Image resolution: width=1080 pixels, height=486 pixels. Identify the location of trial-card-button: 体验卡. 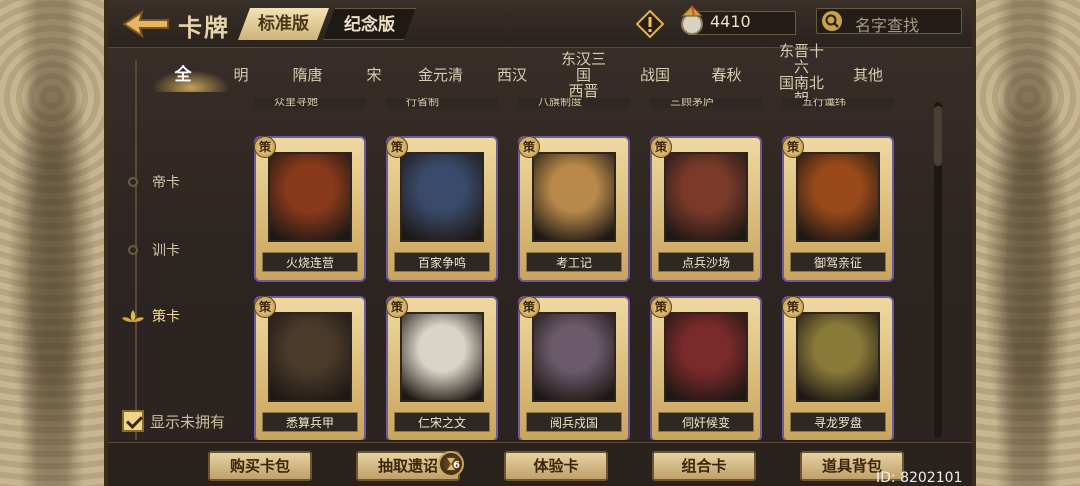
(556, 466).